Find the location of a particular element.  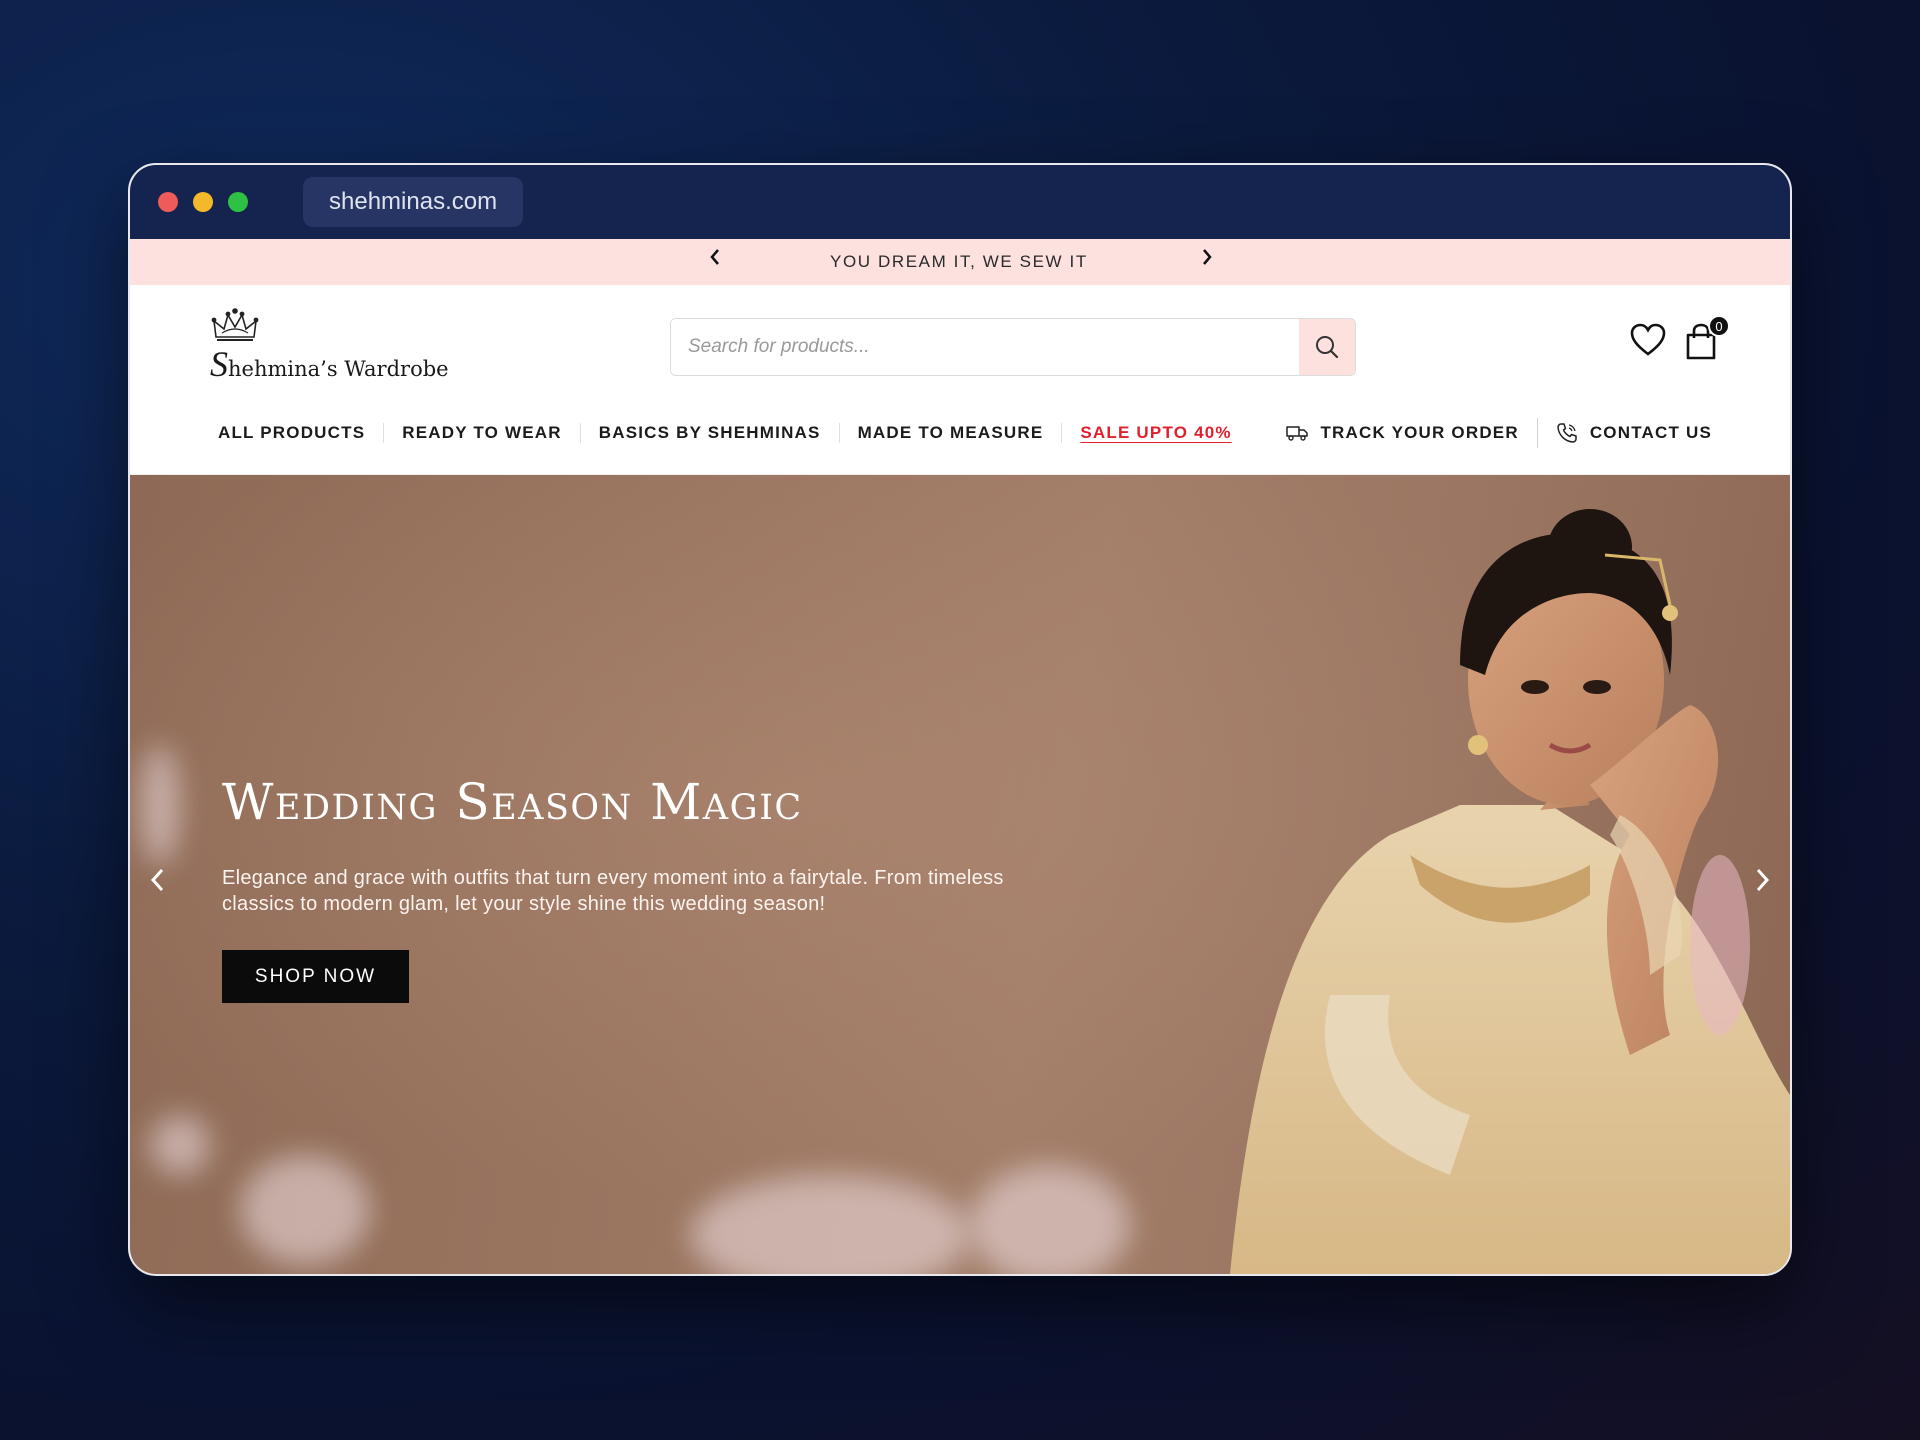

search-button is located at coordinates (1327, 347).